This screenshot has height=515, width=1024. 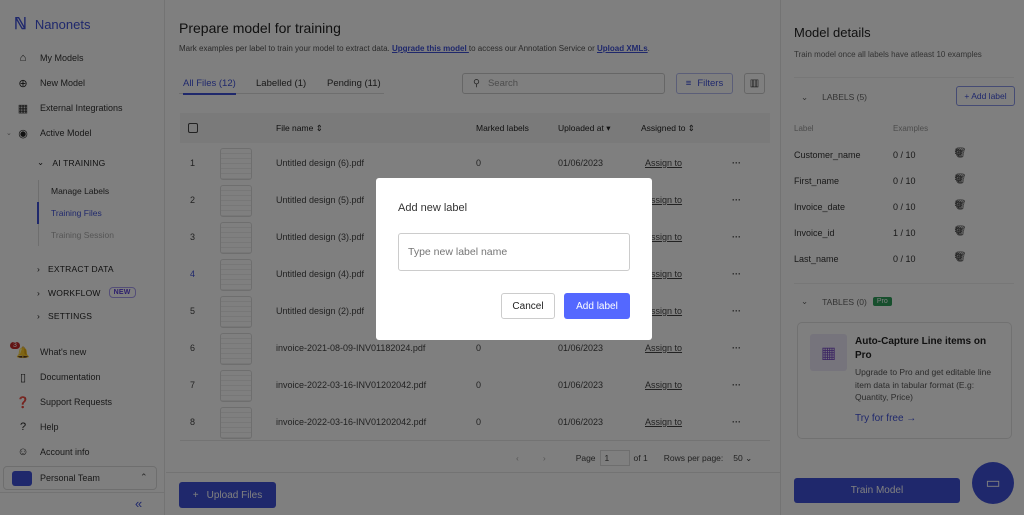 What do you see at coordinates (528, 306) in the screenshot?
I see `cancel-button: Cancel` at bounding box center [528, 306].